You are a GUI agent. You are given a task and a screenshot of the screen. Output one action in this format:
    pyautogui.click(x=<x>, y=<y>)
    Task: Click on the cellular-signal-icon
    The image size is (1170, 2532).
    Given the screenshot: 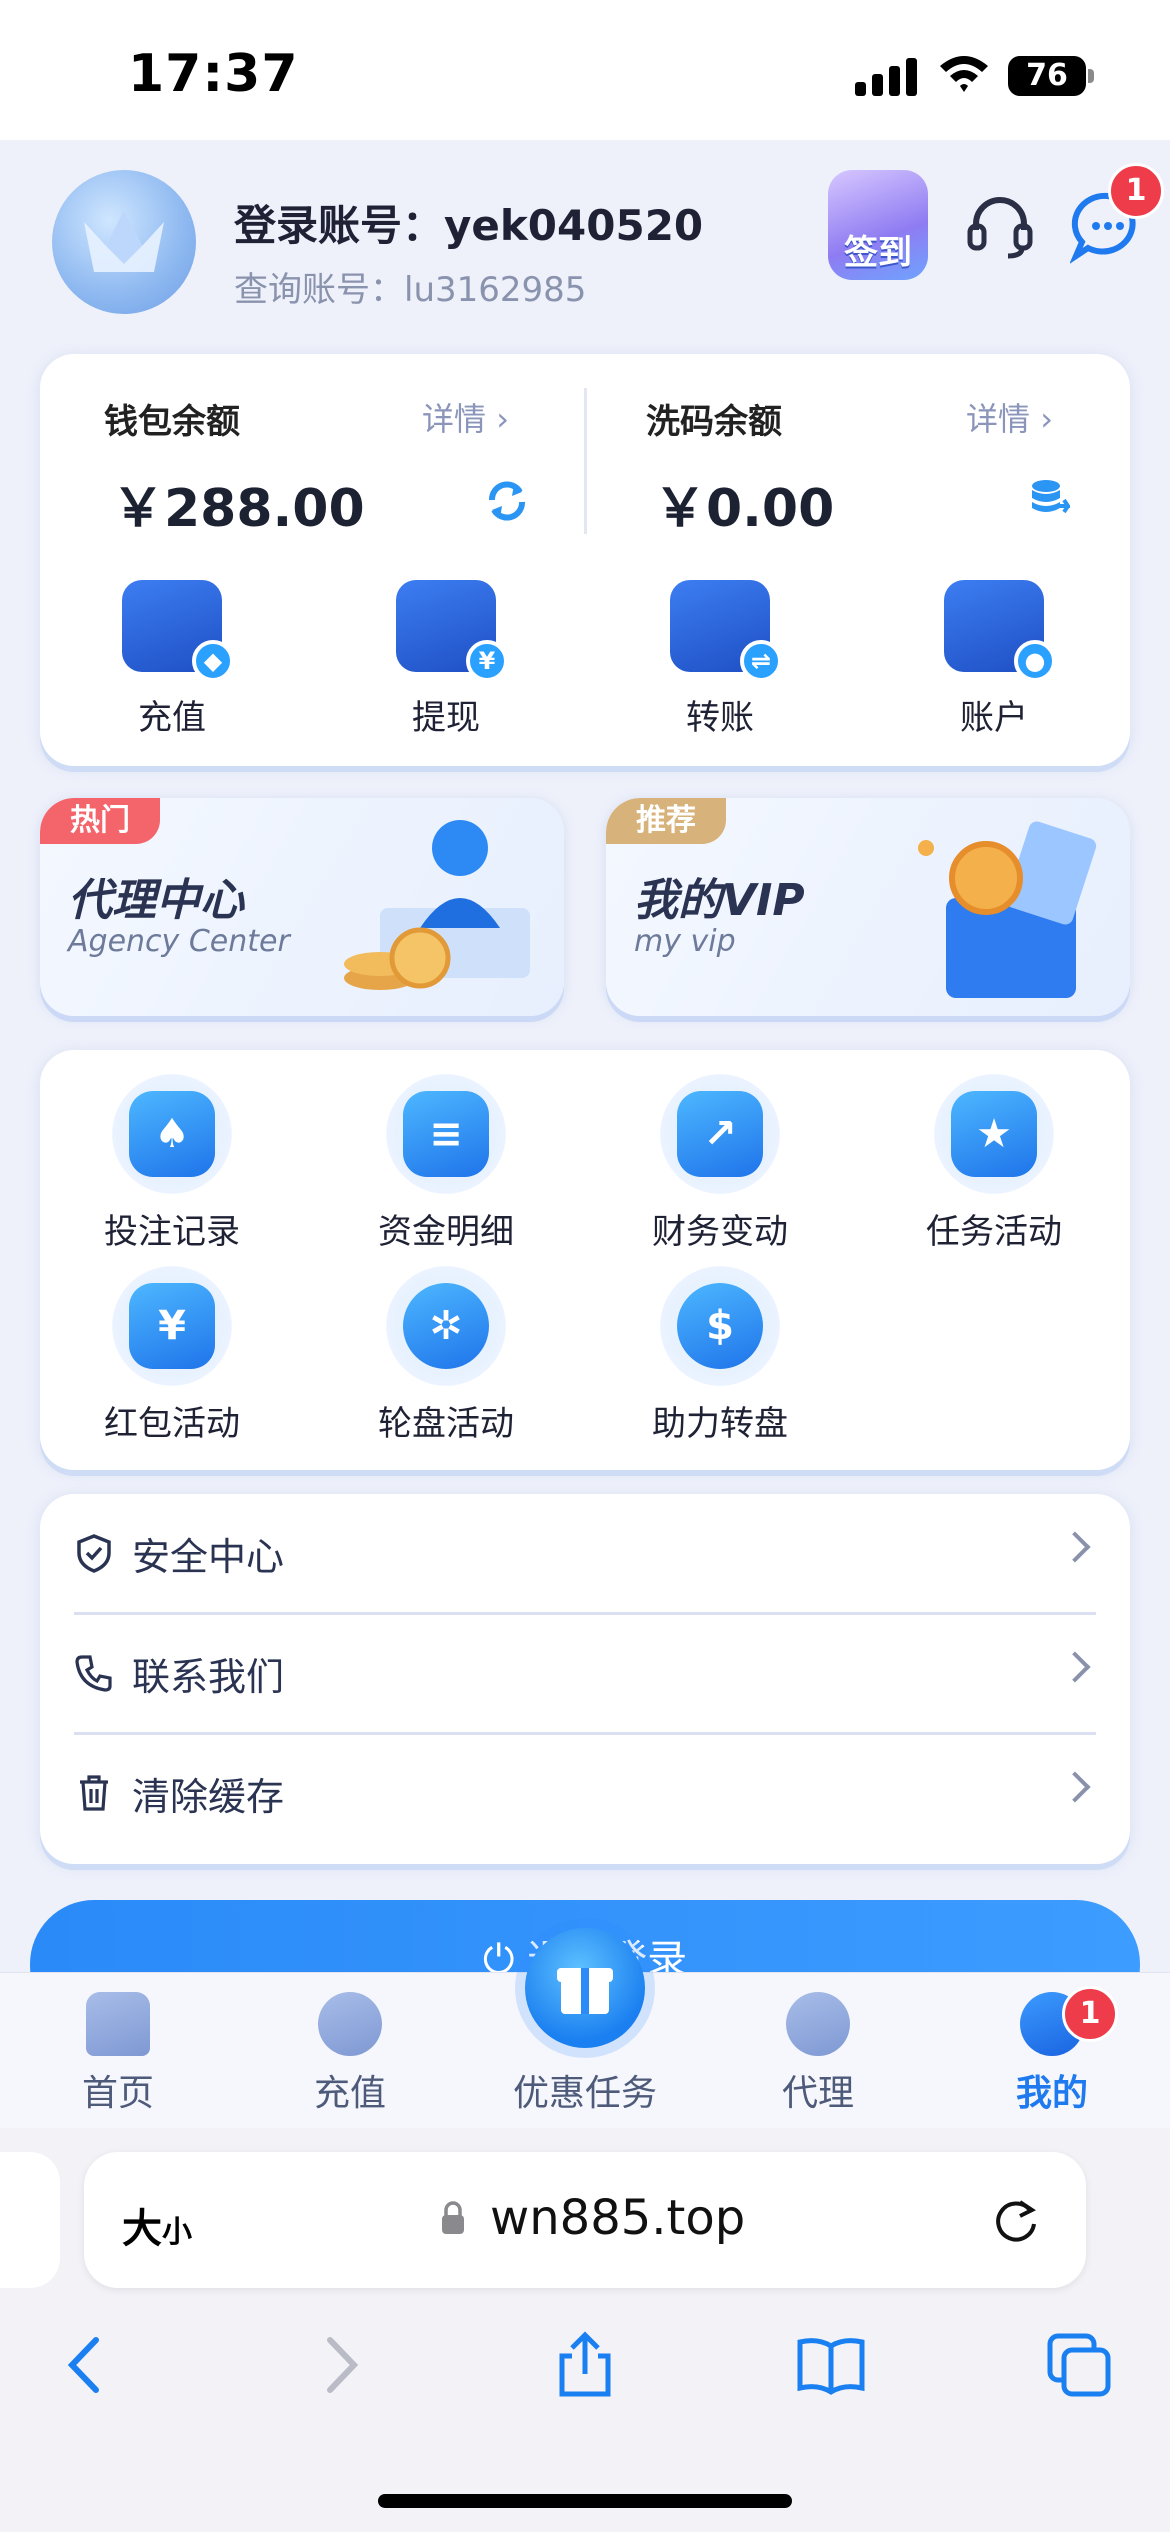 What is the action you would take?
    pyautogui.click(x=886, y=77)
    